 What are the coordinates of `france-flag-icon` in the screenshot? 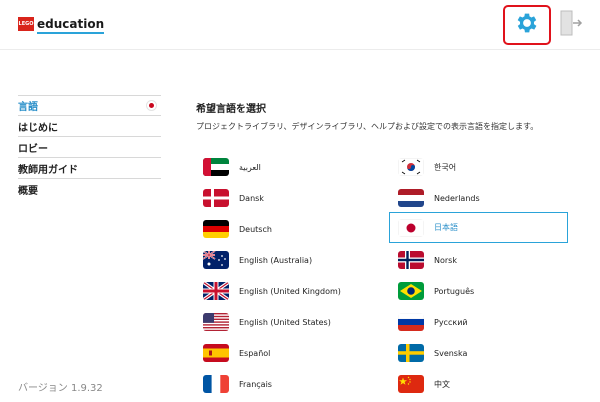 It's located at (216, 384).